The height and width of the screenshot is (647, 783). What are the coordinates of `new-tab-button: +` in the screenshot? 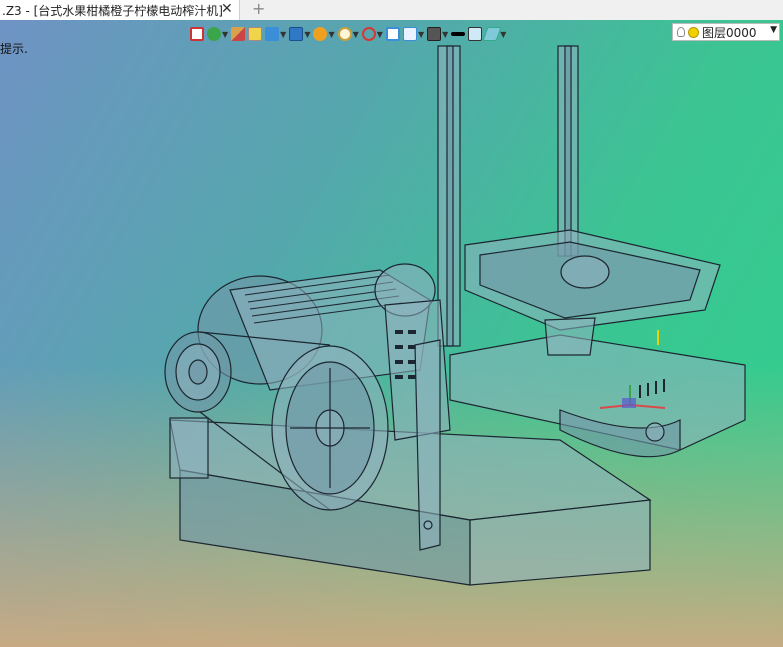 It's located at (258, 9).